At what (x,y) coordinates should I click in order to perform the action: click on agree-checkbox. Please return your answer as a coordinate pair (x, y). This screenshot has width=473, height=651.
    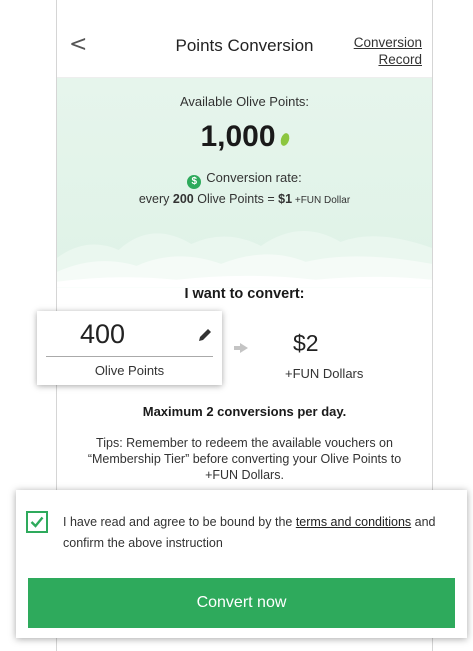
    Looking at the image, I should click on (37, 522).